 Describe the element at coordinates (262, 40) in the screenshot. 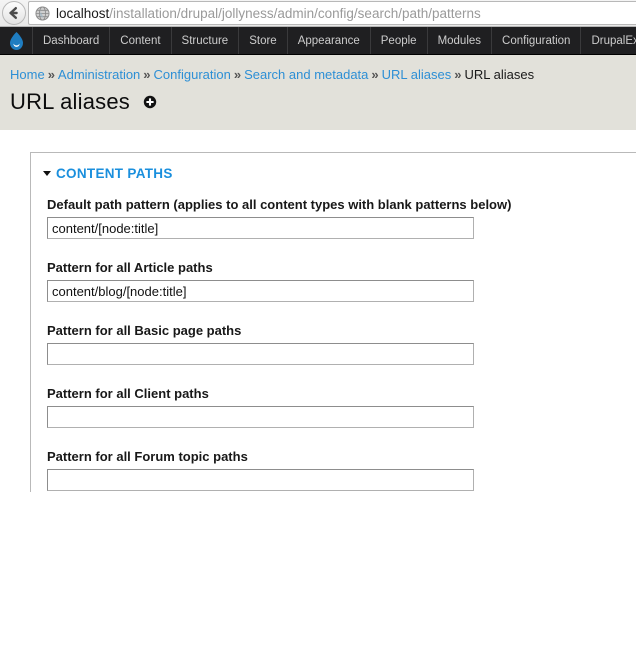

I see `toolbar-item-store: Store` at that location.